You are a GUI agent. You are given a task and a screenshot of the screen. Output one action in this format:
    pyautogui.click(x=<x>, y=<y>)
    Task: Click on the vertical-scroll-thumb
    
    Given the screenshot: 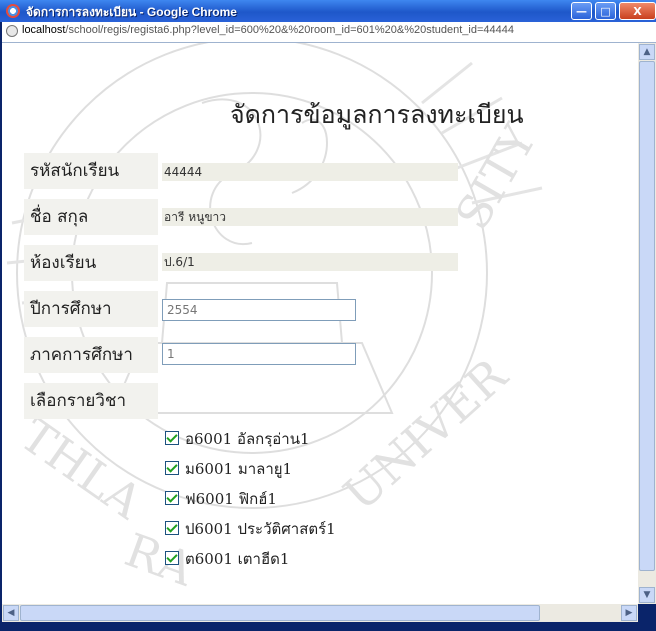 What is the action you would take?
    pyautogui.click(x=647, y=316)
    